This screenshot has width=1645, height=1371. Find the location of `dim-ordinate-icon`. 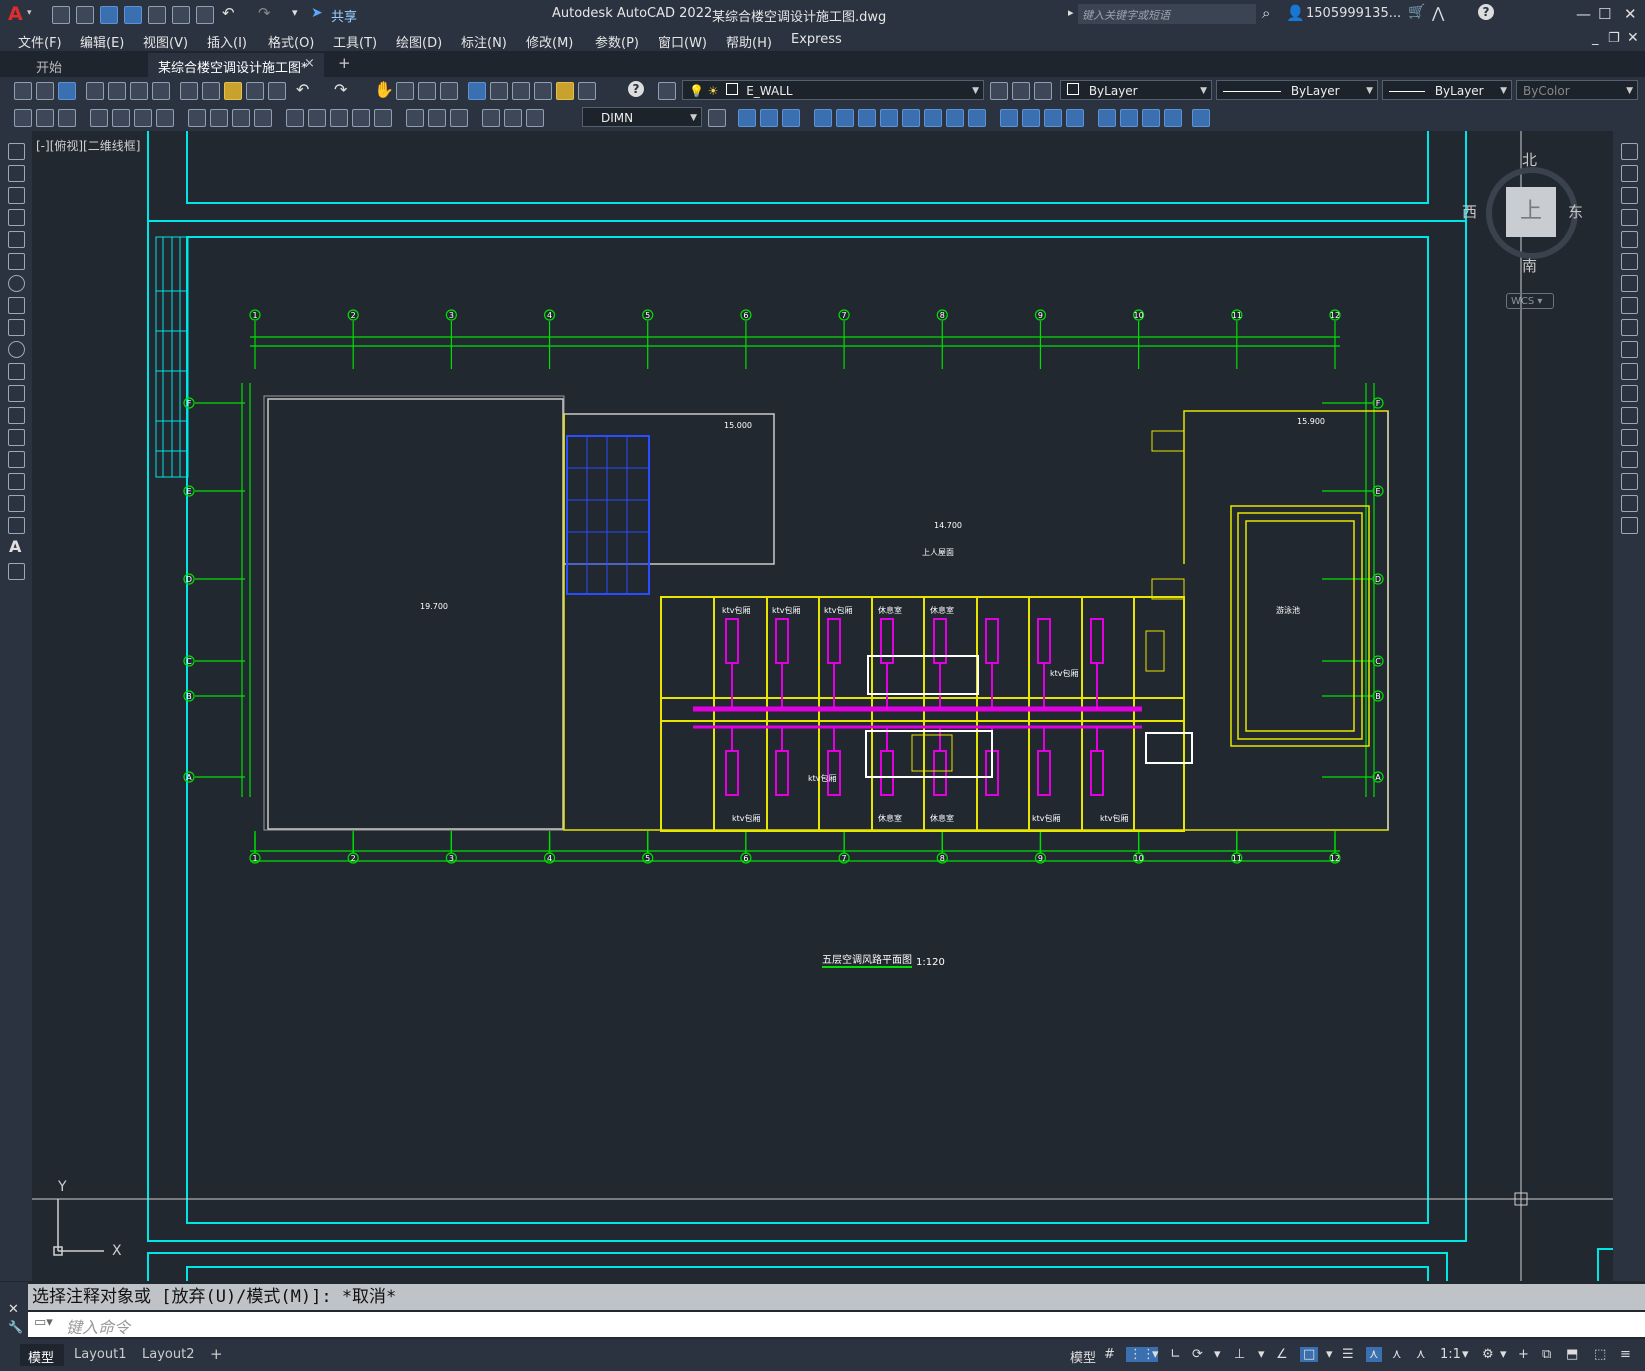

dim-ordinate-icon is located at coordinates (99, 118).